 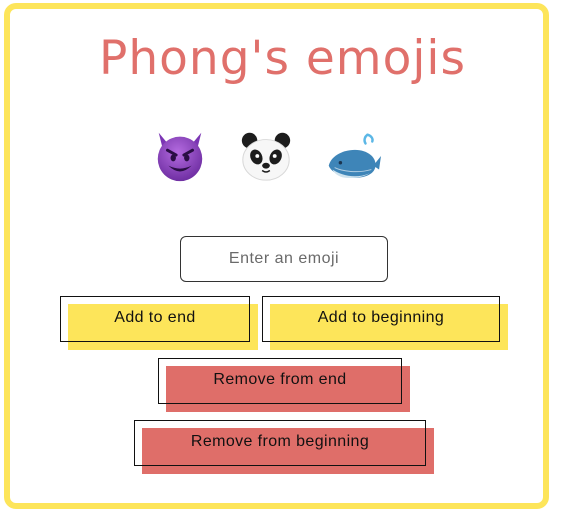 What do you see at coordinates (354, 156) in the screenshot?
I see `whale-icon` at bounding box center [354, 156].